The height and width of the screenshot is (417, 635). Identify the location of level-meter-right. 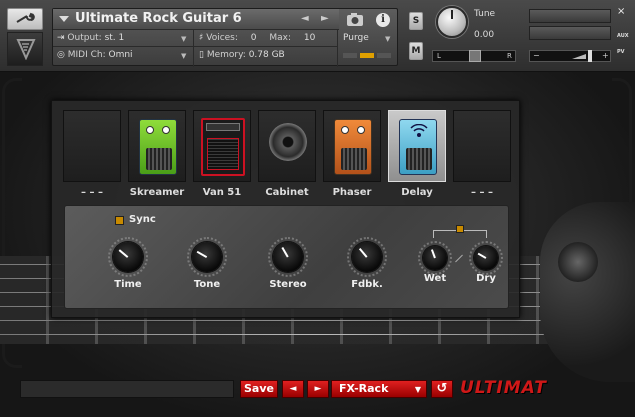
(570, 33).